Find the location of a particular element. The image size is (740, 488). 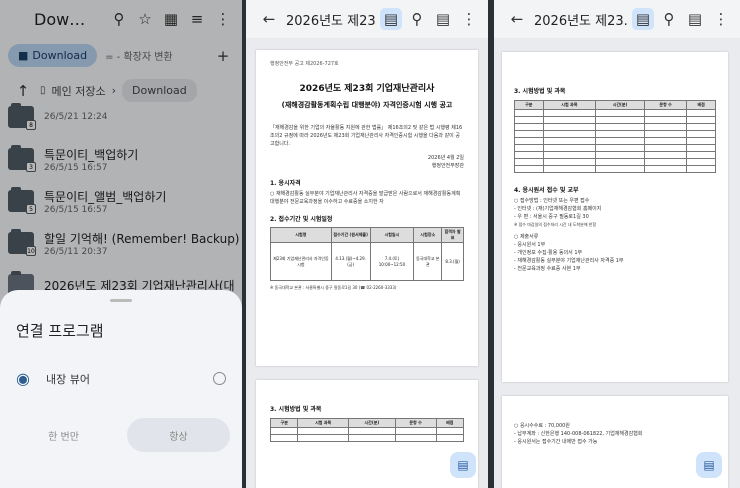

pdf-page: 3. 시험방법 및 과목 구분 시험 과목 시간(분) 문항 수 배점 is located at coordinates (367, 434).